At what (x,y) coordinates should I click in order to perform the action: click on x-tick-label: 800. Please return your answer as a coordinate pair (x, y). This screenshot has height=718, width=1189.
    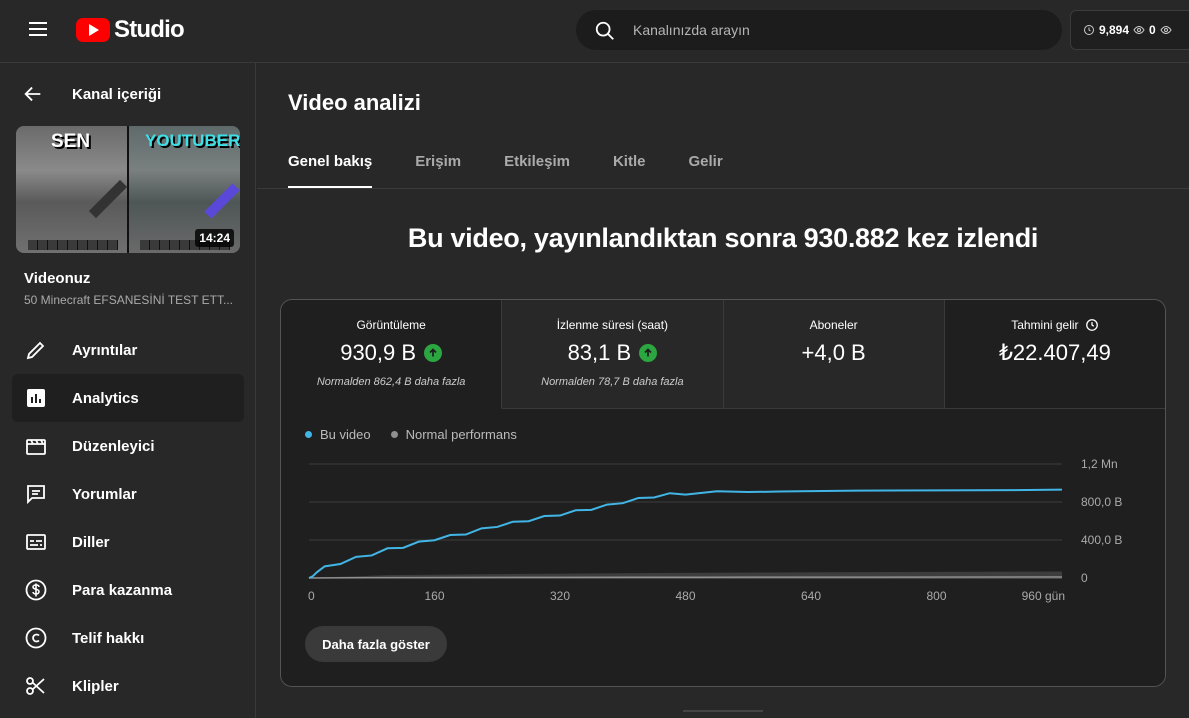
    Looking at the image, I should click on (936, 596).